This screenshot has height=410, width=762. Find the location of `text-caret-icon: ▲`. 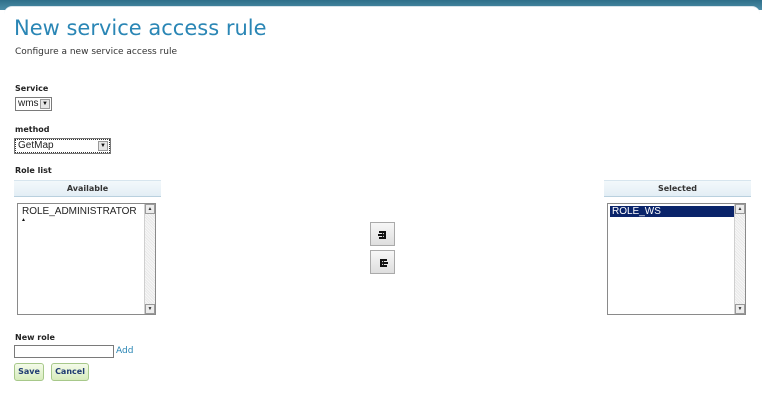

text-caret-icon: ▲ is located at coordinates (23, 220).